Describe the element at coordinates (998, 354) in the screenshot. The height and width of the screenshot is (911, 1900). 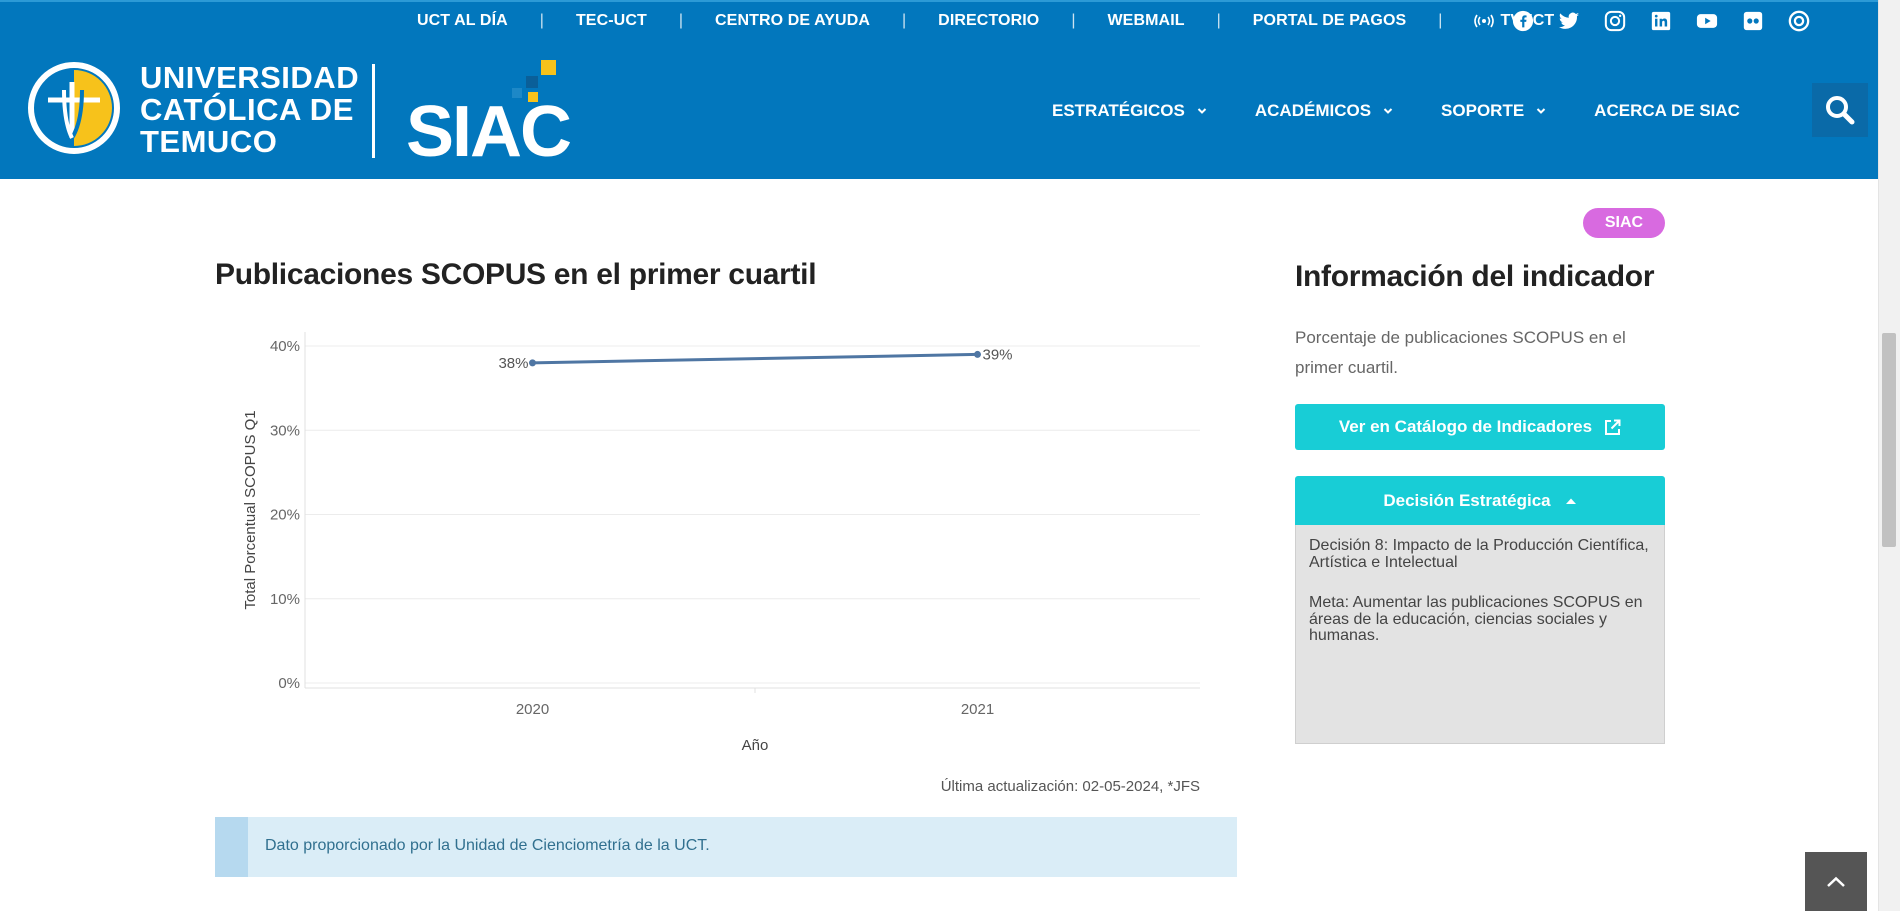
I see `data-label: 39%` at that location.